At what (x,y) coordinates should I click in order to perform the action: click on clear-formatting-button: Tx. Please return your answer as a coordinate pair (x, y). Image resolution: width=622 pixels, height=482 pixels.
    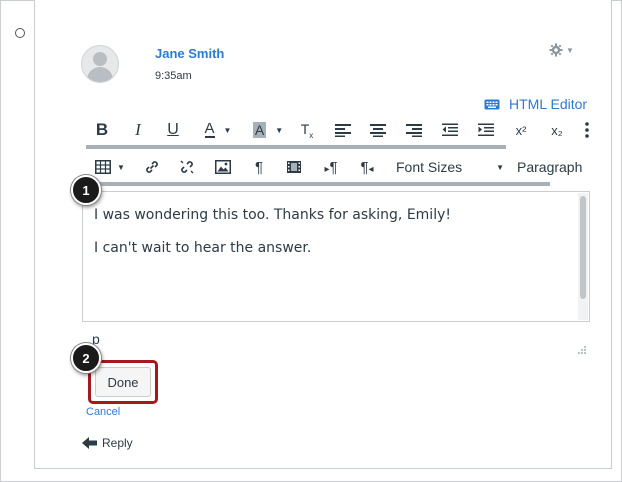
    Looking at the image, I should click on (307, 130).